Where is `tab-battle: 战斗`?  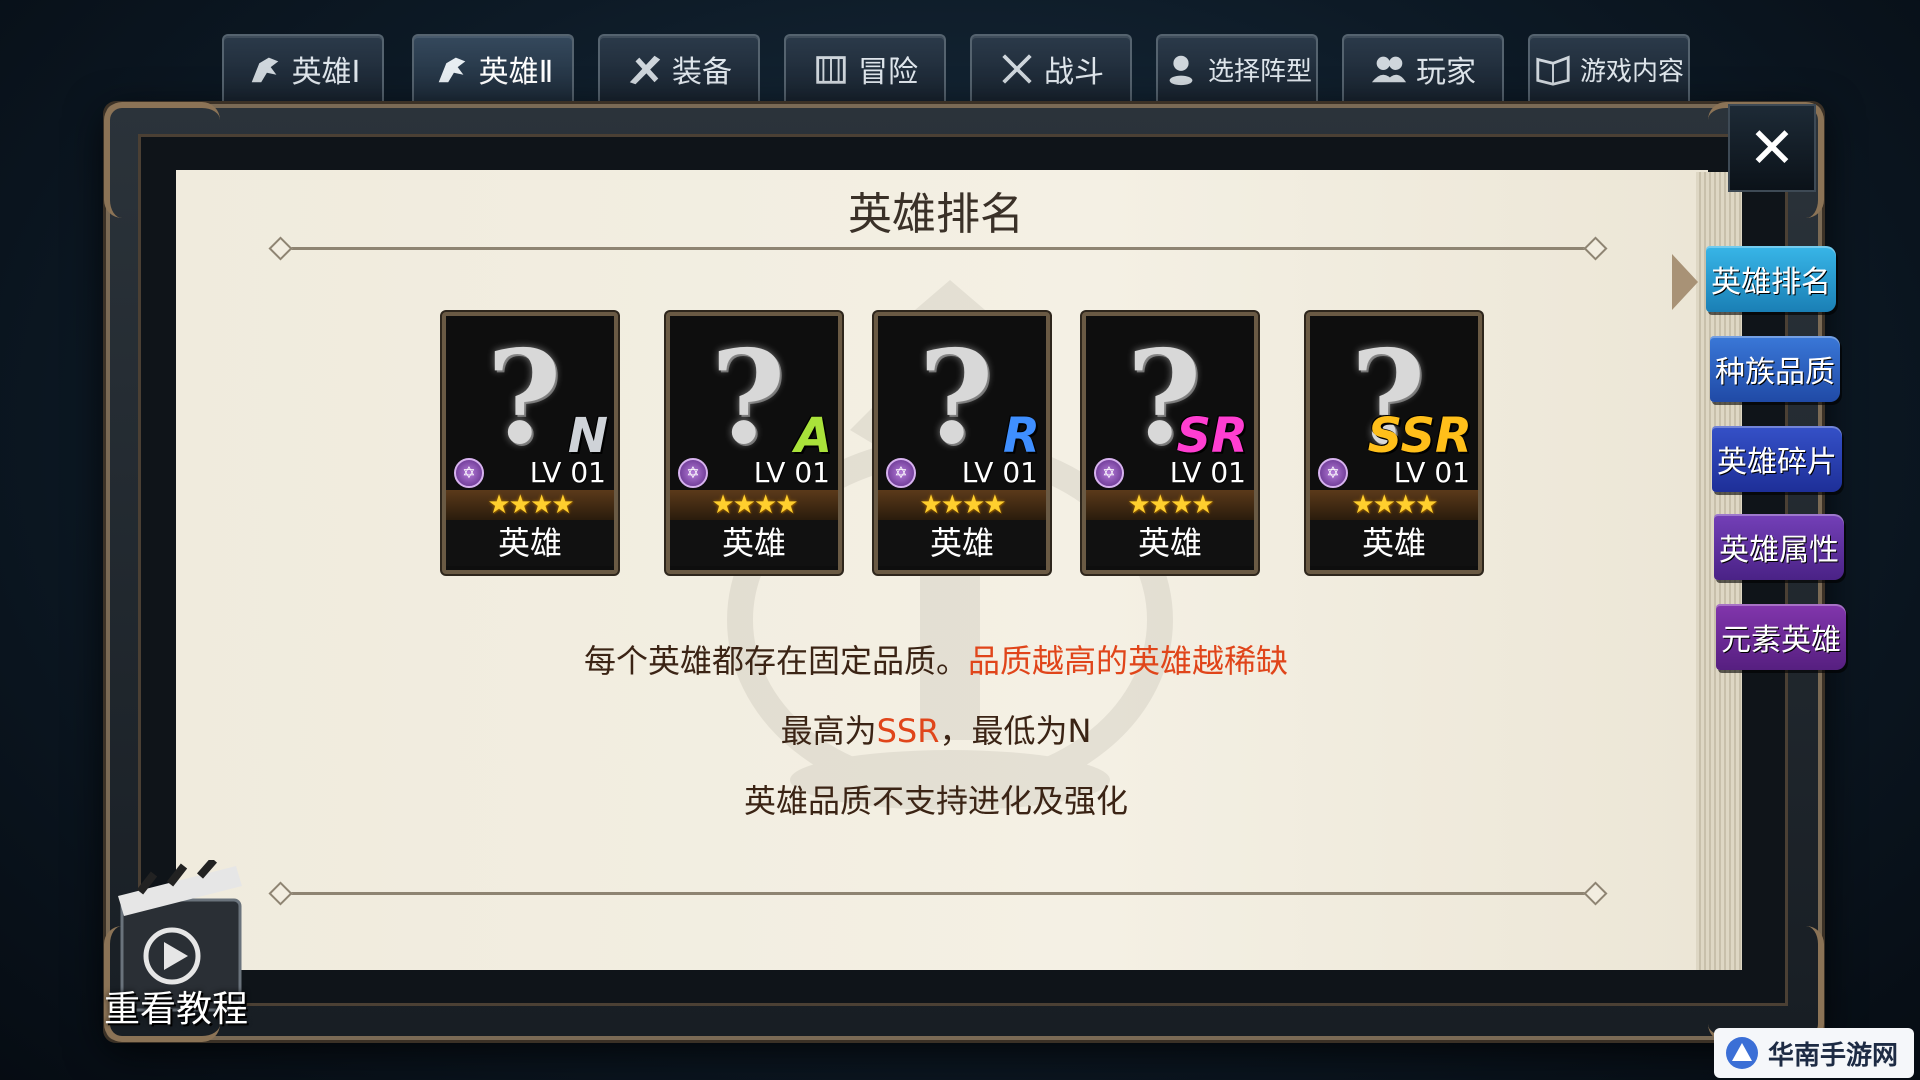 tab-battle: 战斗 is located at coordinates (1051, 68).